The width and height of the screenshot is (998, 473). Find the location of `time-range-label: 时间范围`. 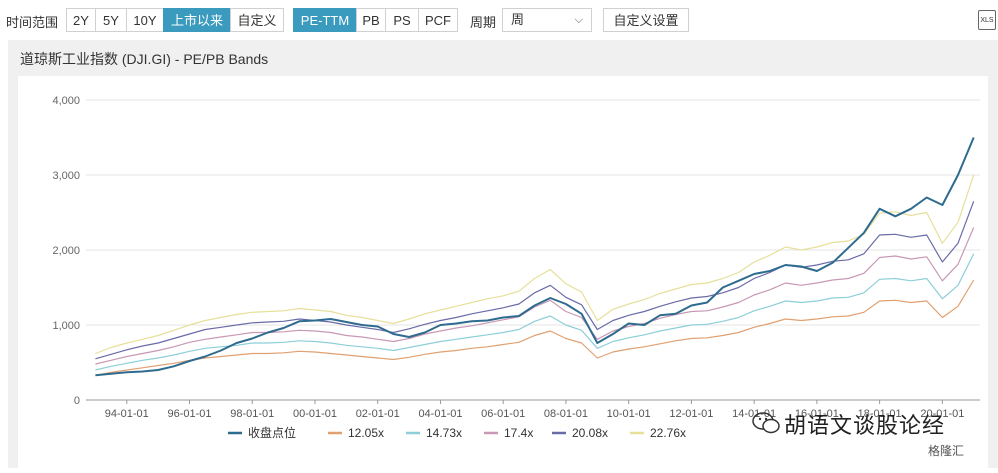

time-range-label: 时间范围 is located at coordinates (32, 22).